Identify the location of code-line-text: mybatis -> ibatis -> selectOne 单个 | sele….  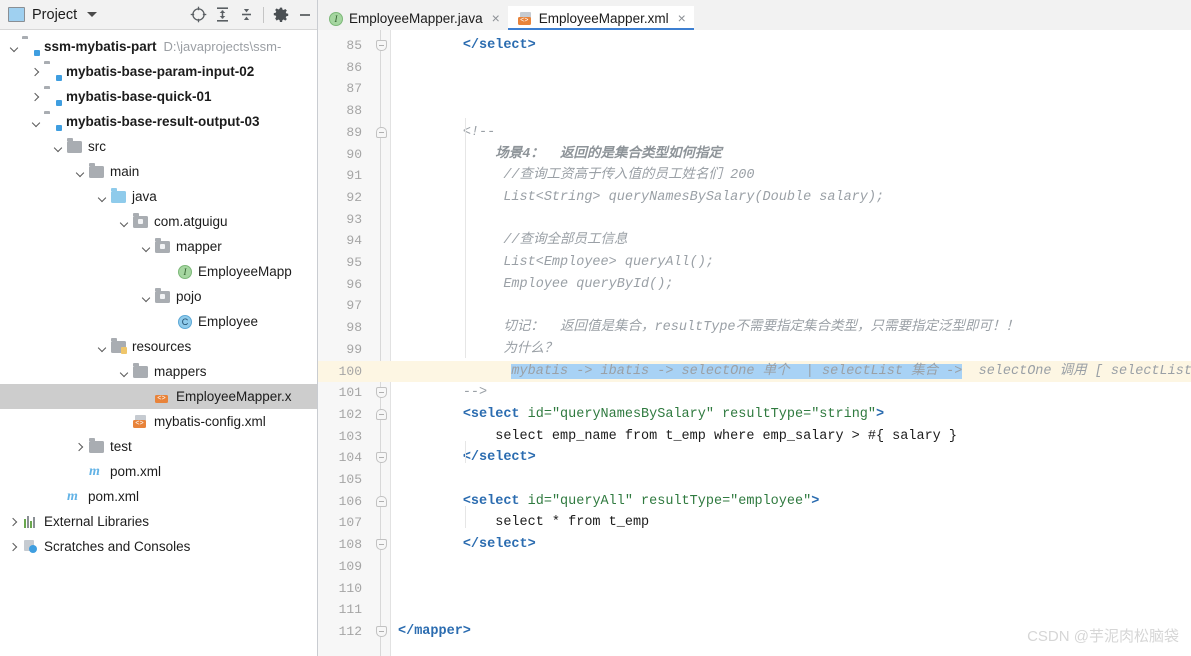
(794, 372).